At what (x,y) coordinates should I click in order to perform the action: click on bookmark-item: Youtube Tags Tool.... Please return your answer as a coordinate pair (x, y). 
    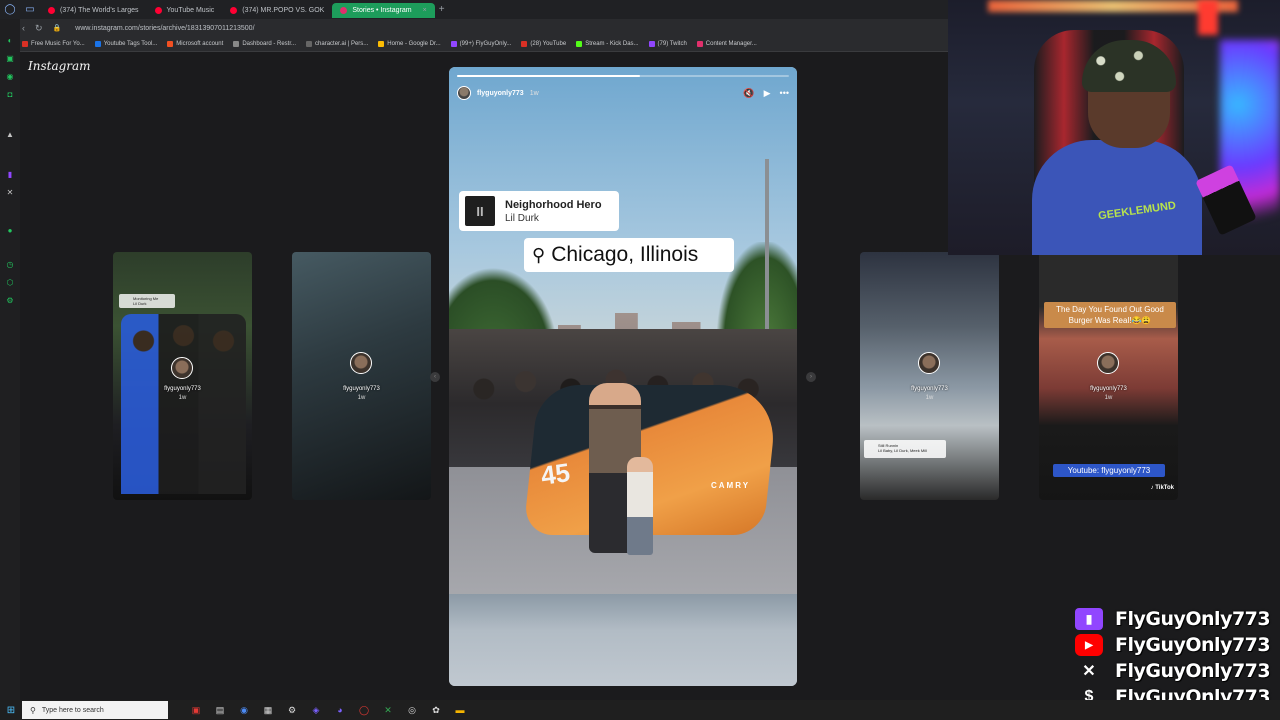
    Looking at the image, I should click on (125, 44).